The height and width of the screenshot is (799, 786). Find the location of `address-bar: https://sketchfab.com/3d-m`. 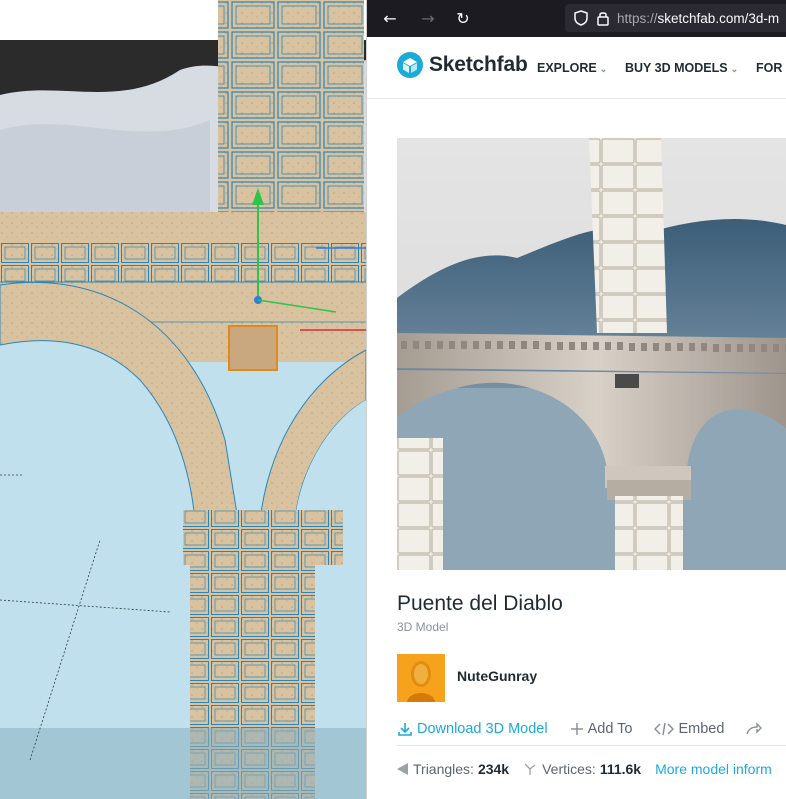

address-bar: https://sketchfab.com/3d-m is located at coordinates (675, 18).